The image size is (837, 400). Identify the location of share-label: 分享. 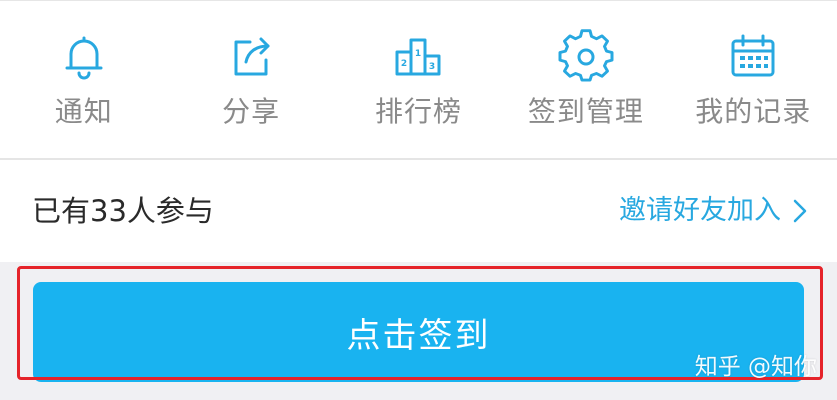
(251, 111).